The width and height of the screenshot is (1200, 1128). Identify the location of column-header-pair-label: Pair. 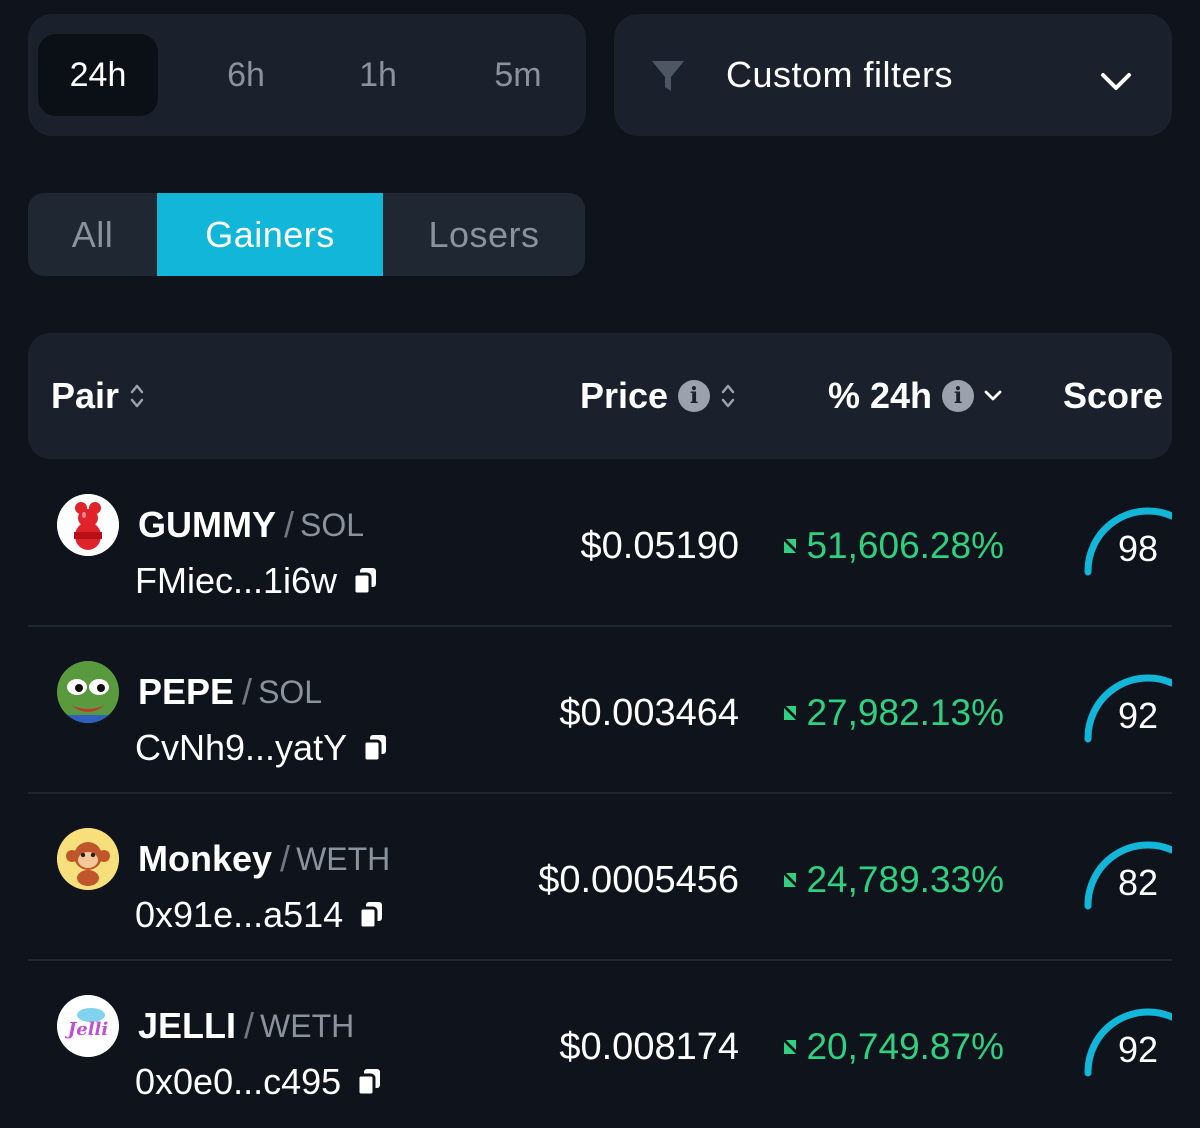
(85, 395).